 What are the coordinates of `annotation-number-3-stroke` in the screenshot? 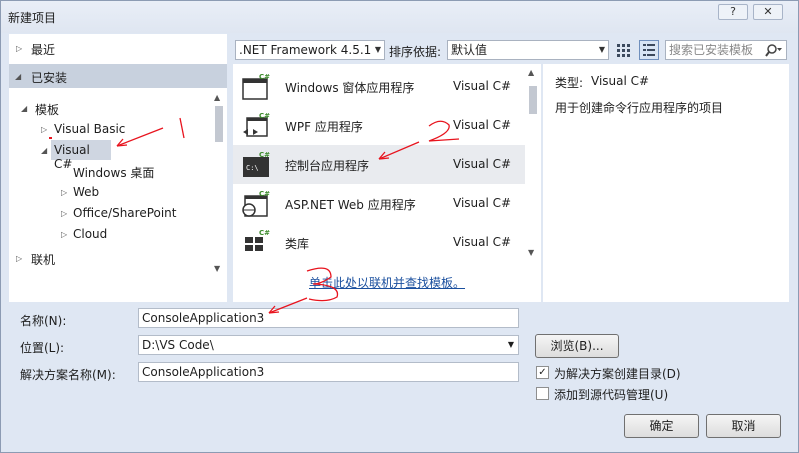 It's located at (322, 284).